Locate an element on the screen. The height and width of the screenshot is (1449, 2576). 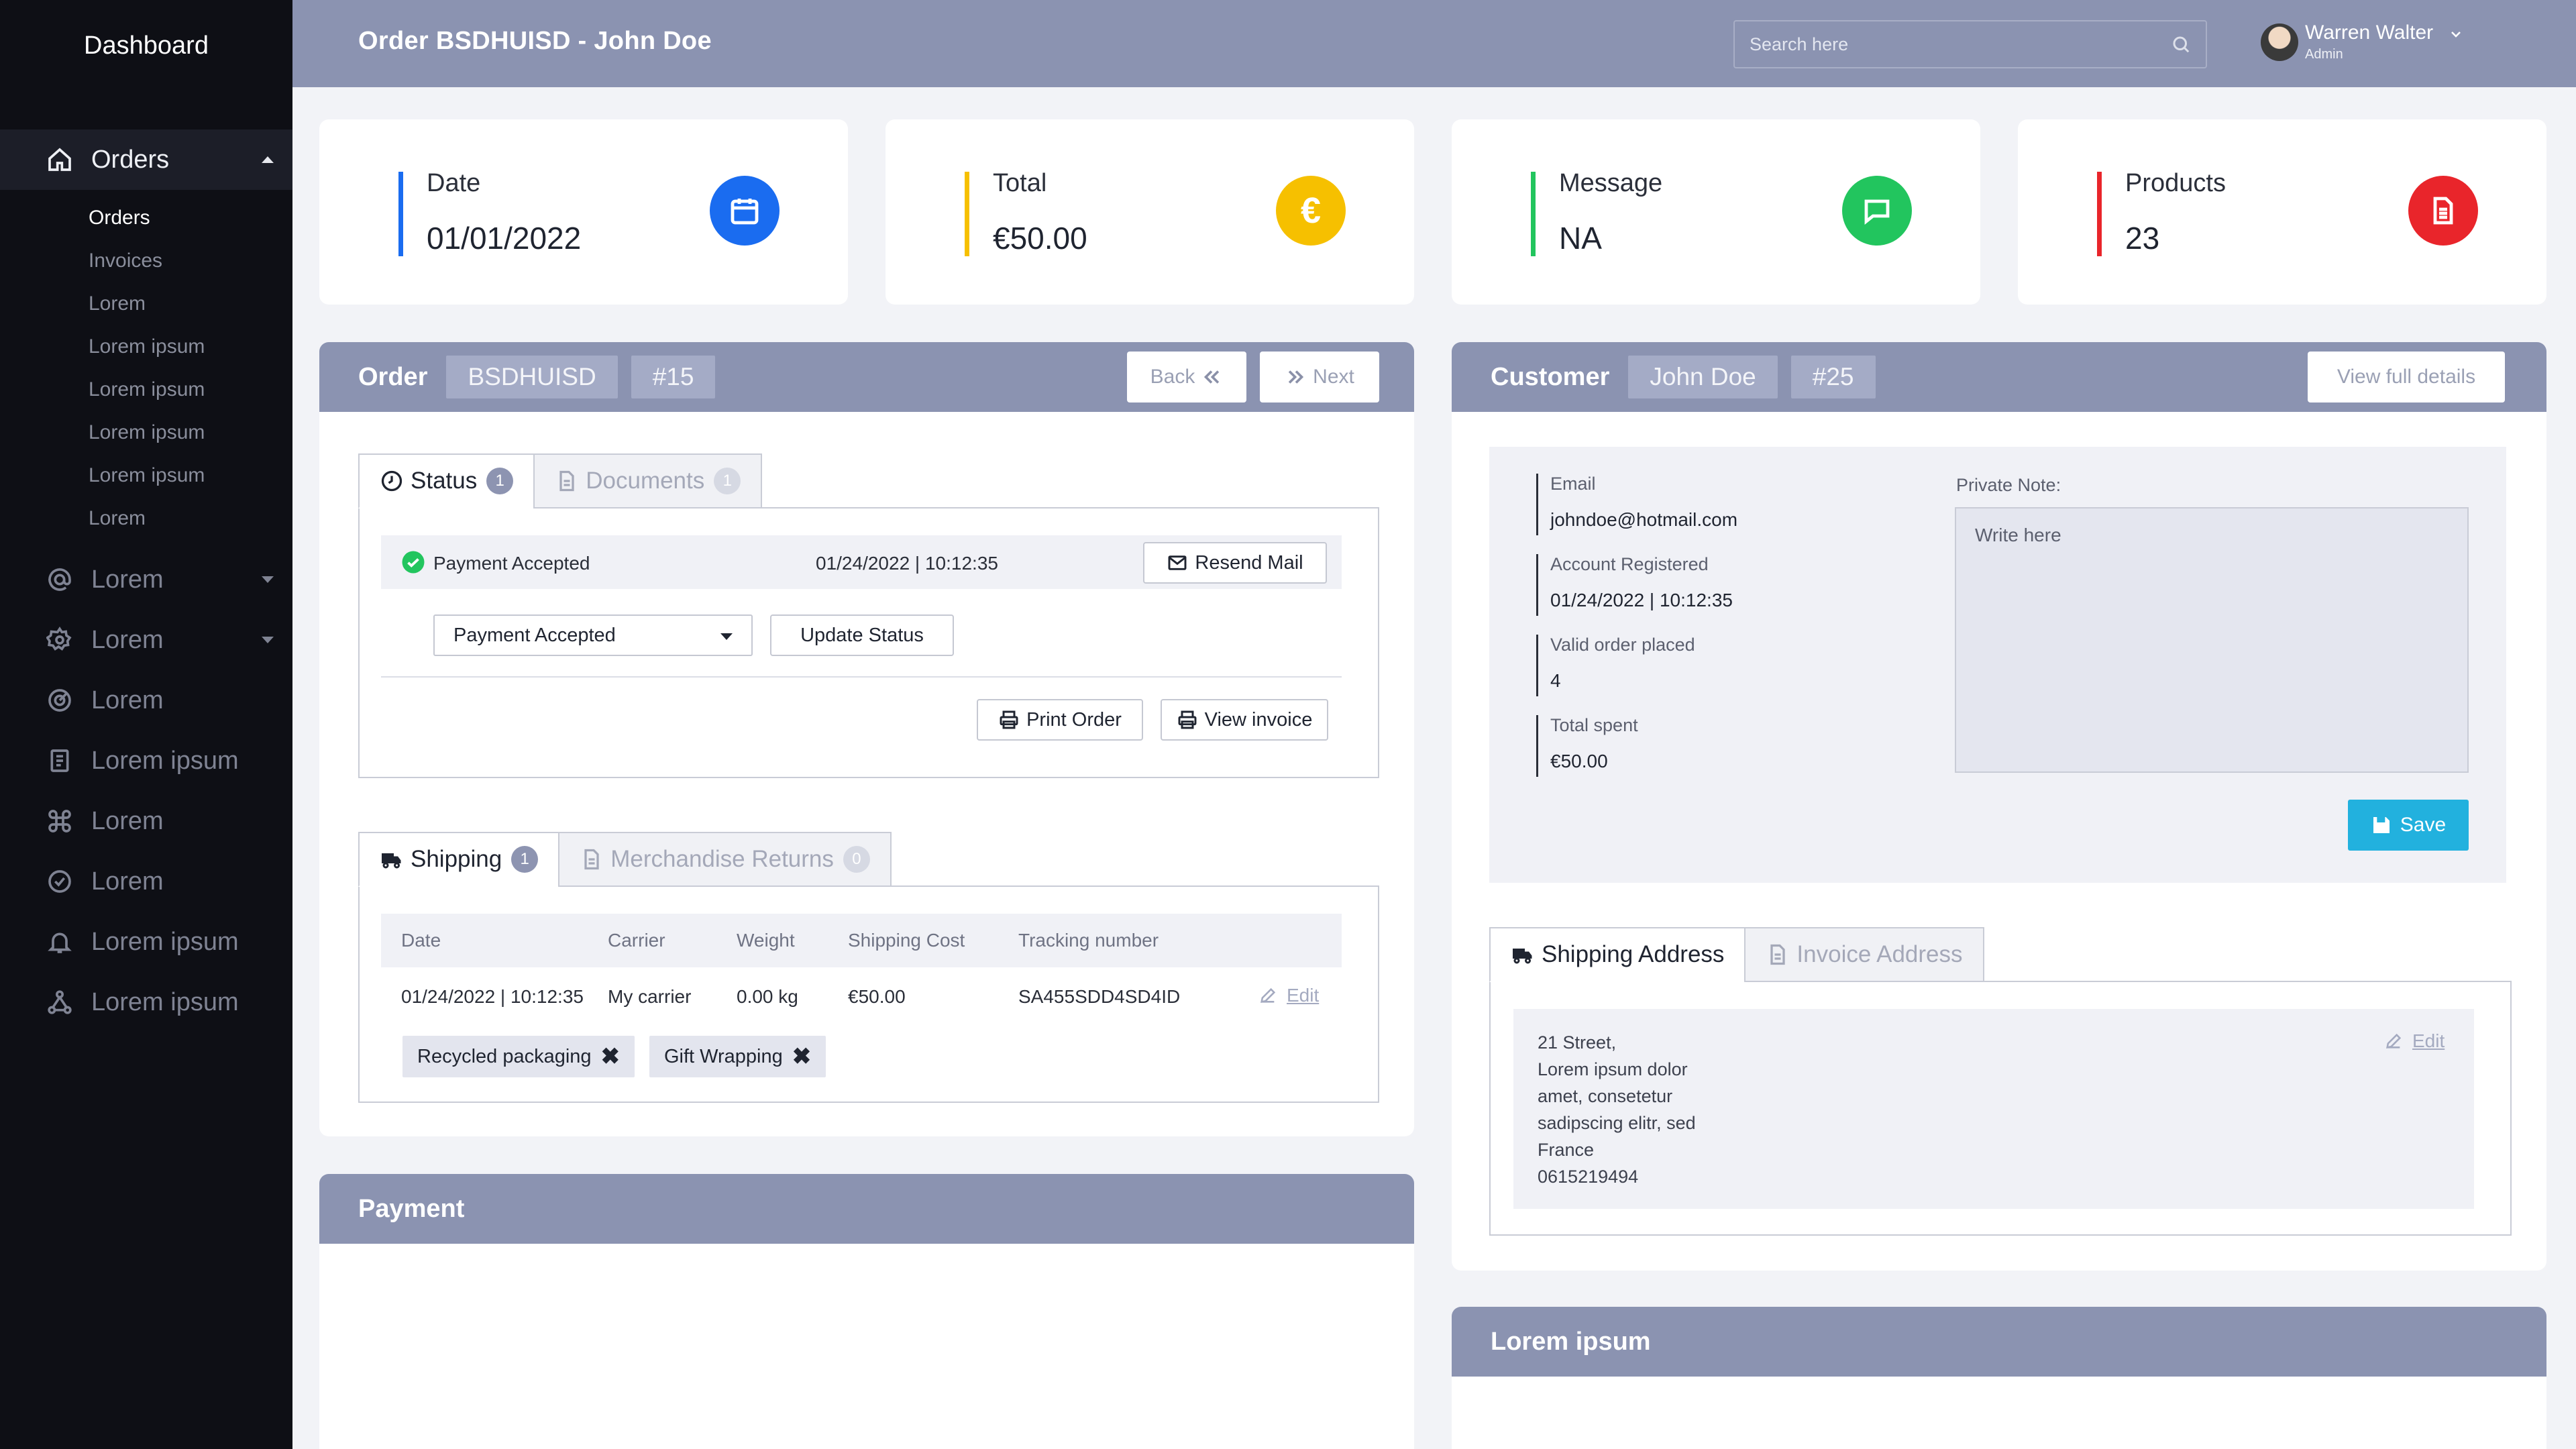
panel-title: Payment is located at coordinates (411, 1208).